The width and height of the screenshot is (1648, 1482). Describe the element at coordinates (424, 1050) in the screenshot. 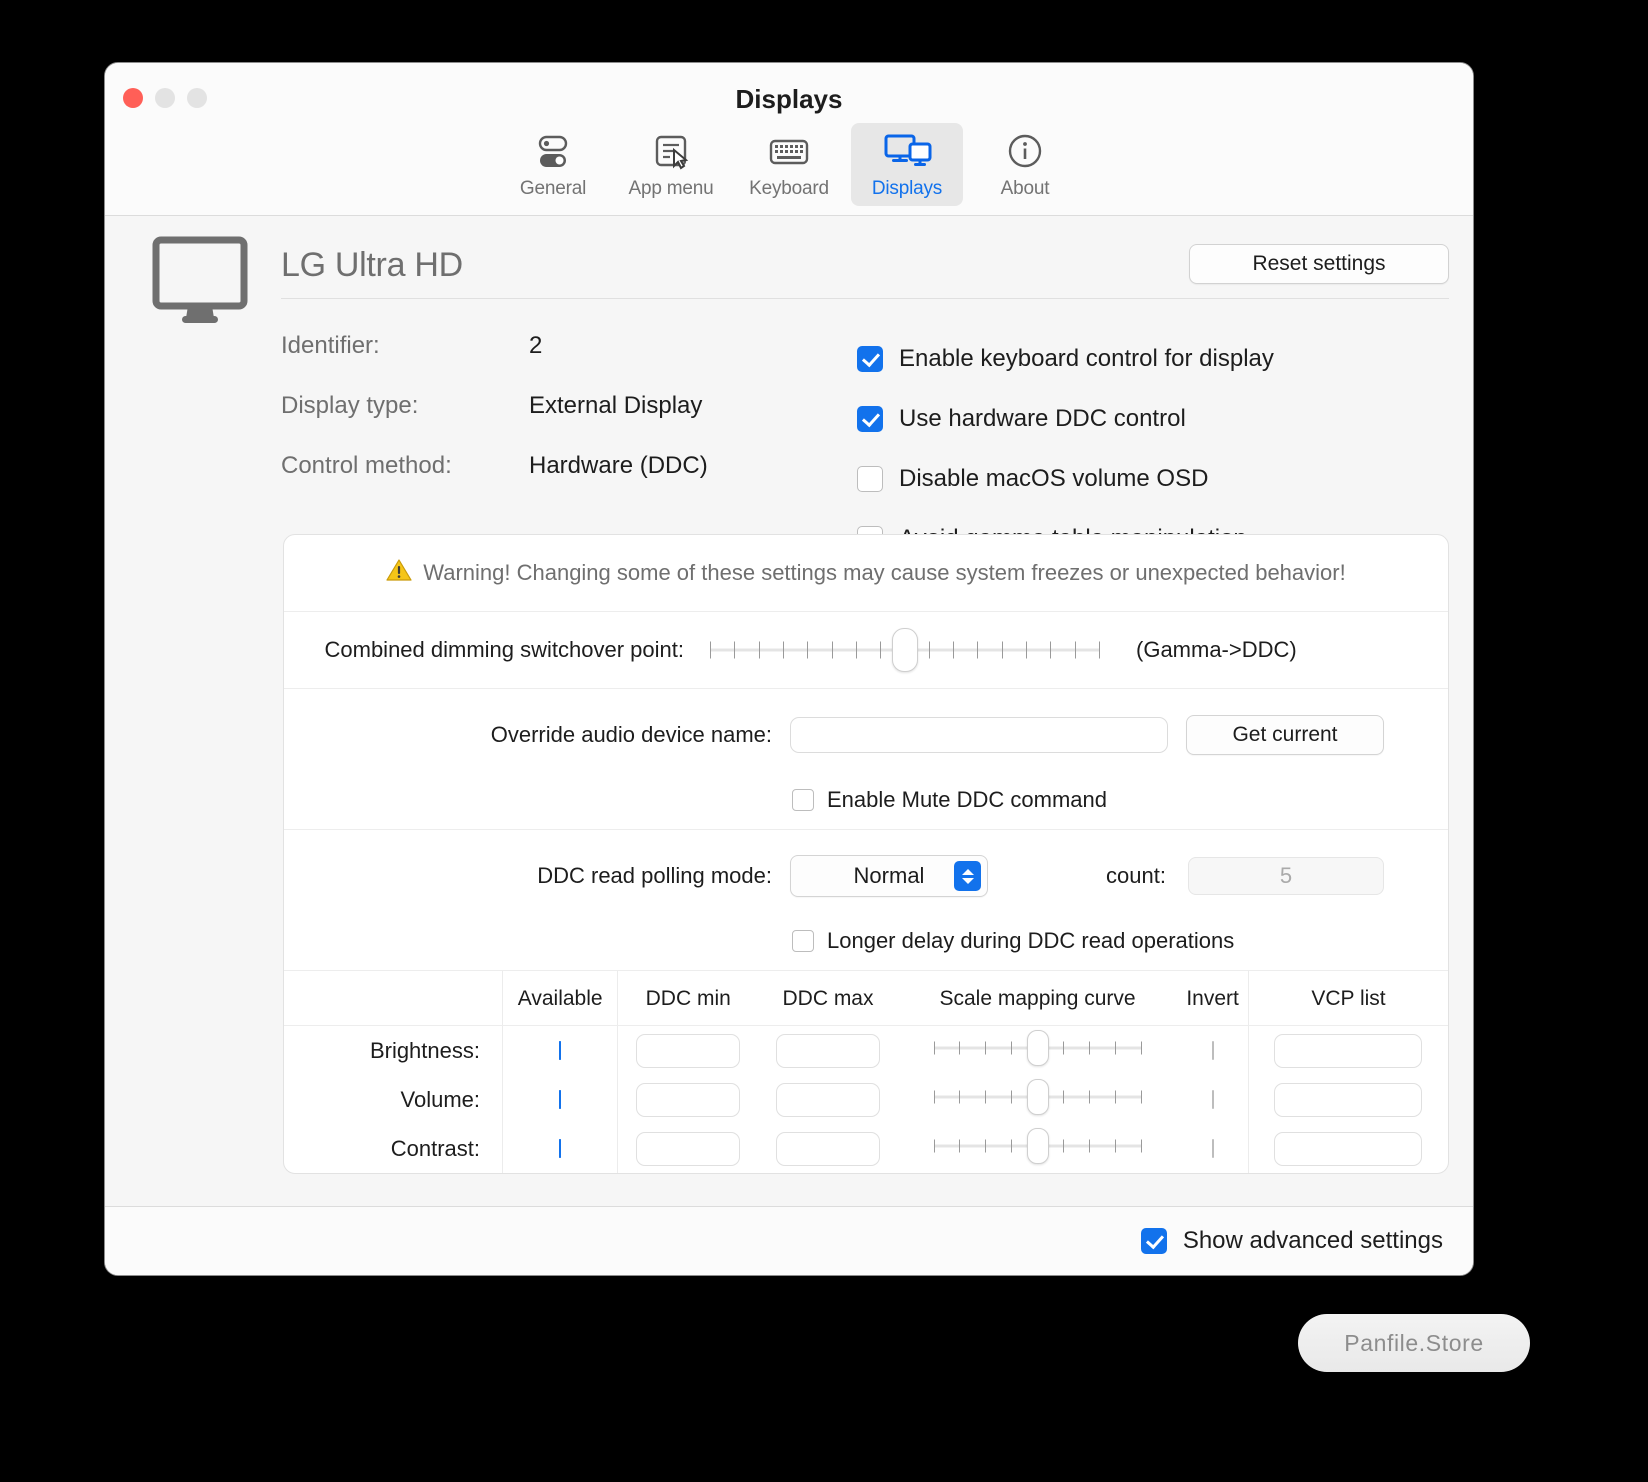

I see `row-label-brightness: Brightness:` at that location.